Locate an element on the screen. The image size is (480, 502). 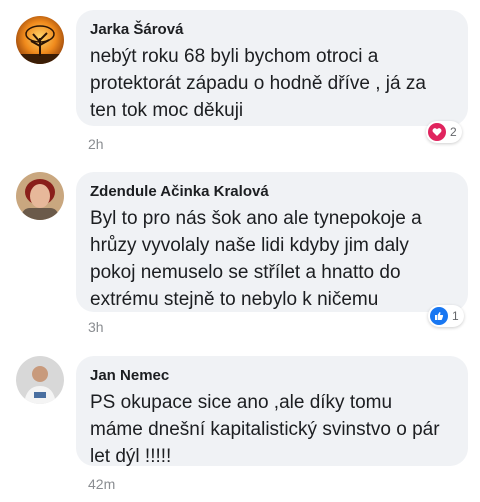
reaction-summary: 2 is located at coordinates (444, 132).